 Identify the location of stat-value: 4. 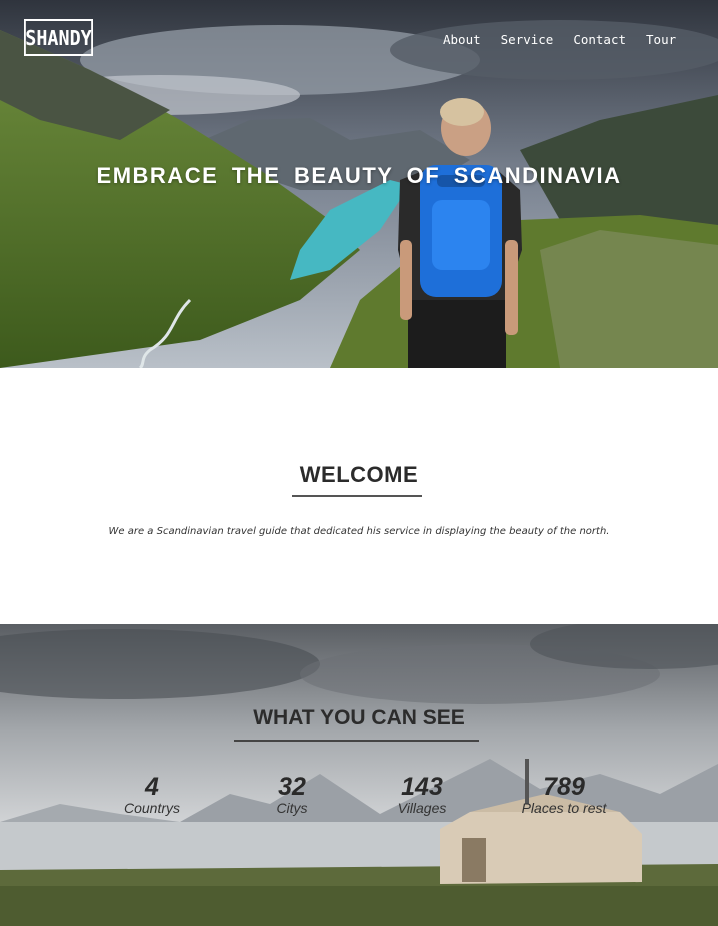
(152, 787).